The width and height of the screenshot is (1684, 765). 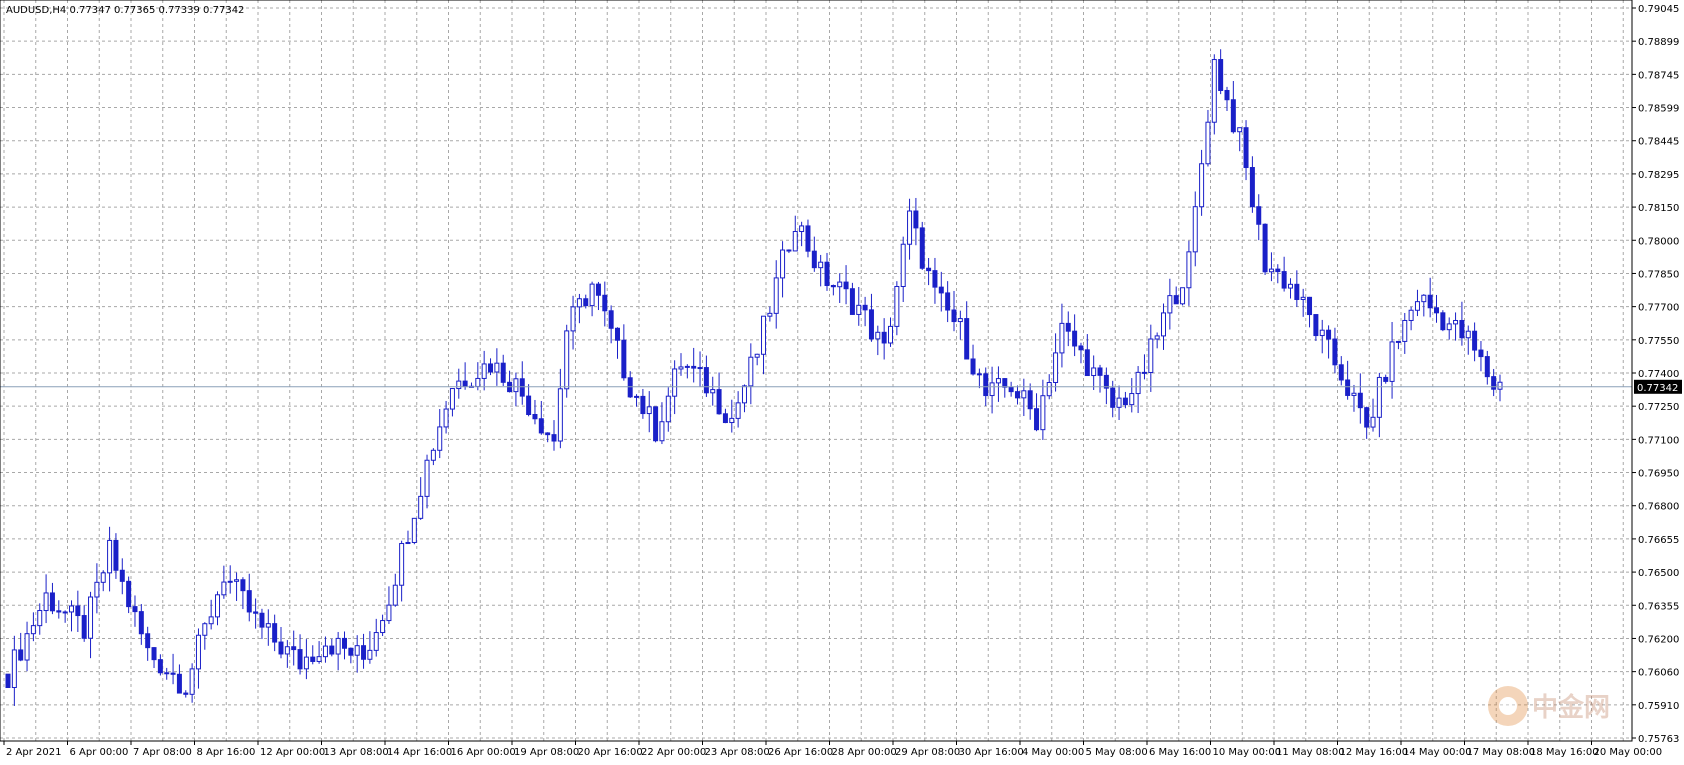 What do you see at coordinates (99, 752) in the screenshot?
I see `x-tick-label: 6 Apr 00:00` at bounding box center [99, 752].